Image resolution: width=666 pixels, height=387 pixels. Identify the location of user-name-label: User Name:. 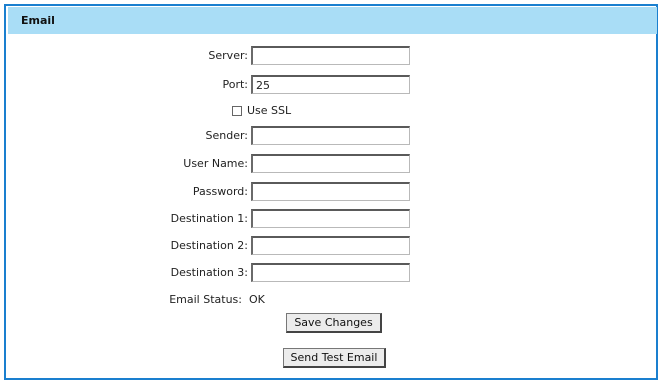
(215, 163).